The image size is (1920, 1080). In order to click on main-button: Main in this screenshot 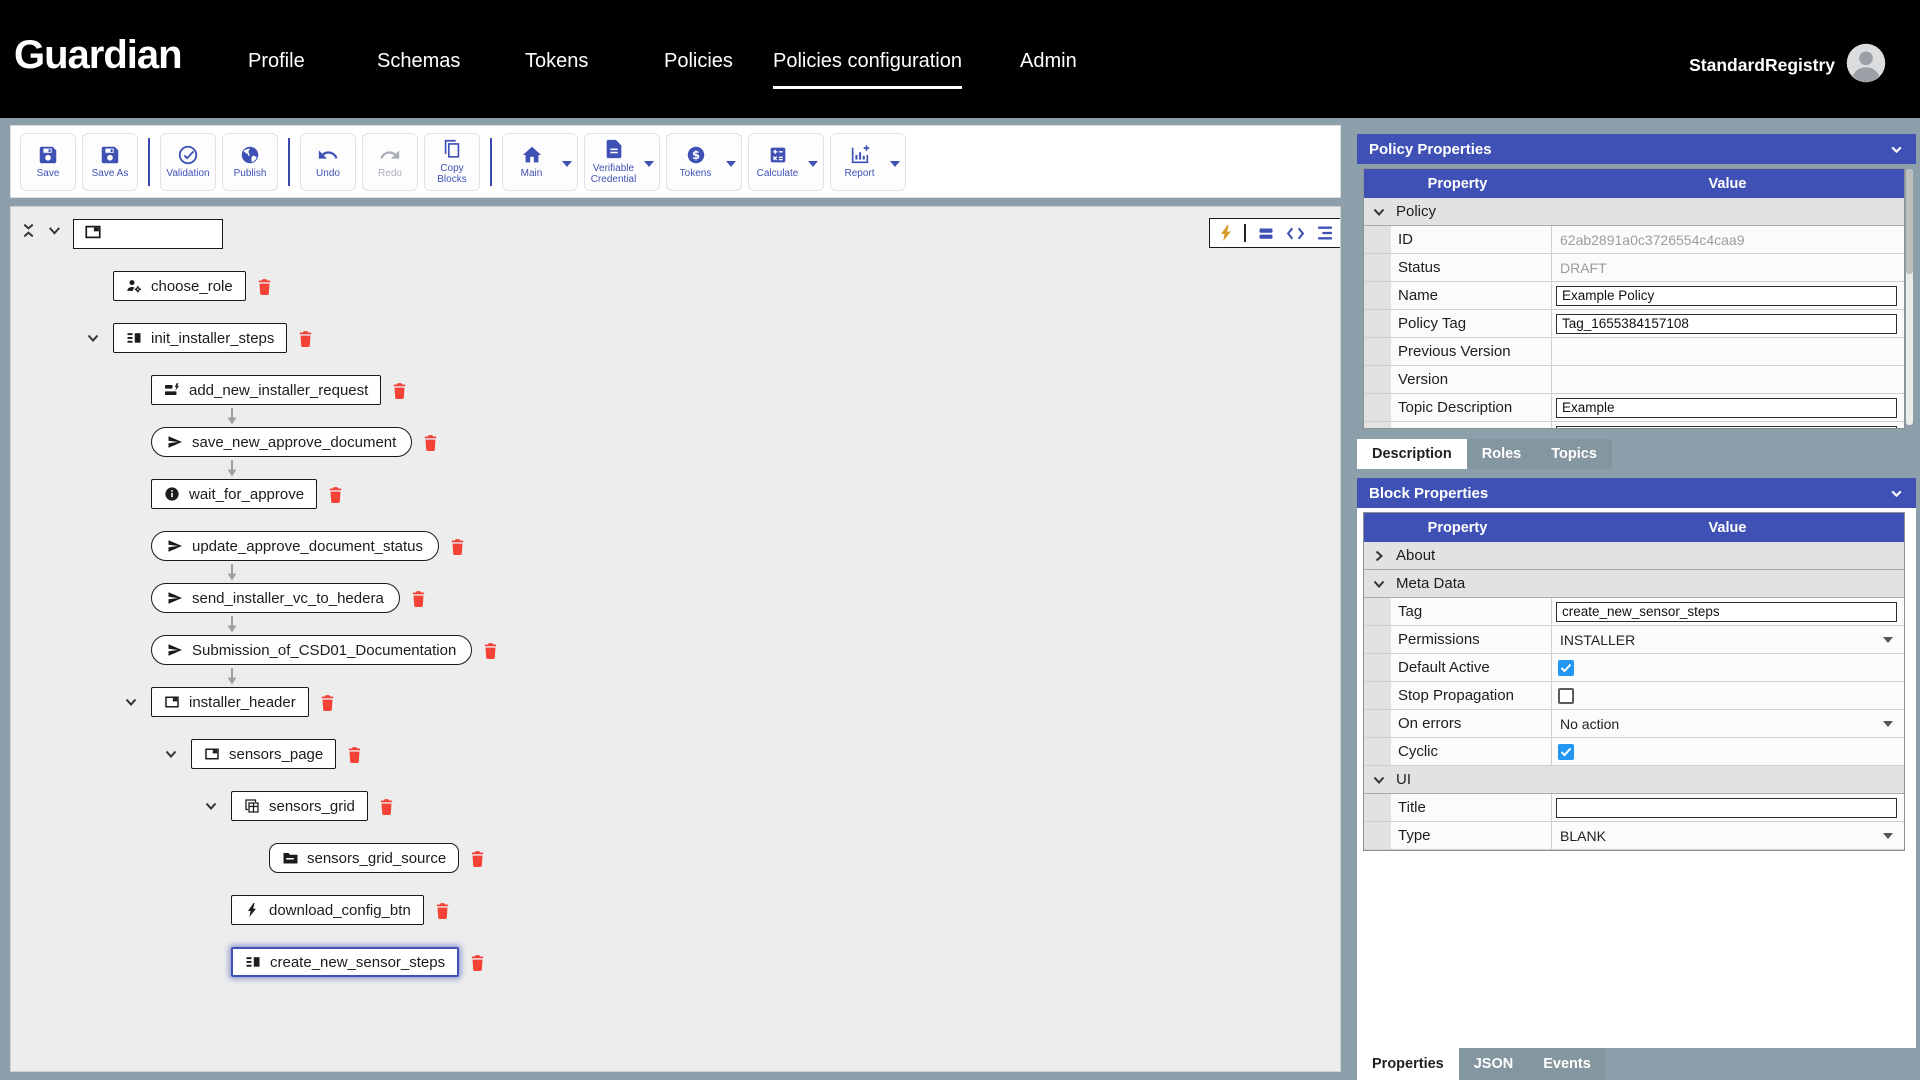, I will do `click(540, 161)`.